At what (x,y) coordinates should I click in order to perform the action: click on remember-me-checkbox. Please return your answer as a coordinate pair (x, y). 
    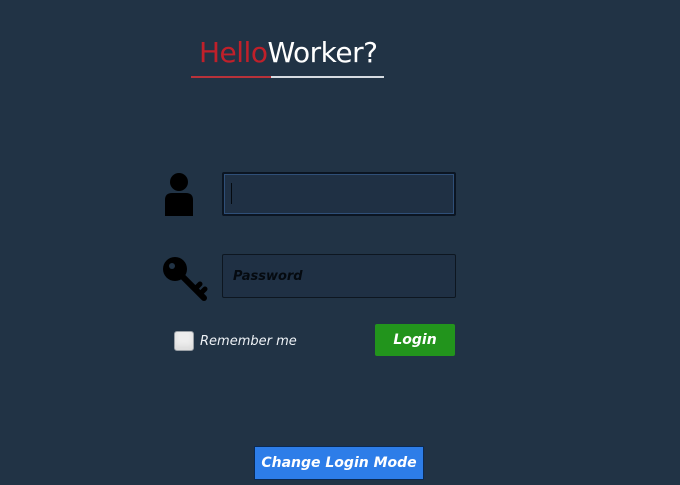
    Looking at the image, I should click on (184, 341).